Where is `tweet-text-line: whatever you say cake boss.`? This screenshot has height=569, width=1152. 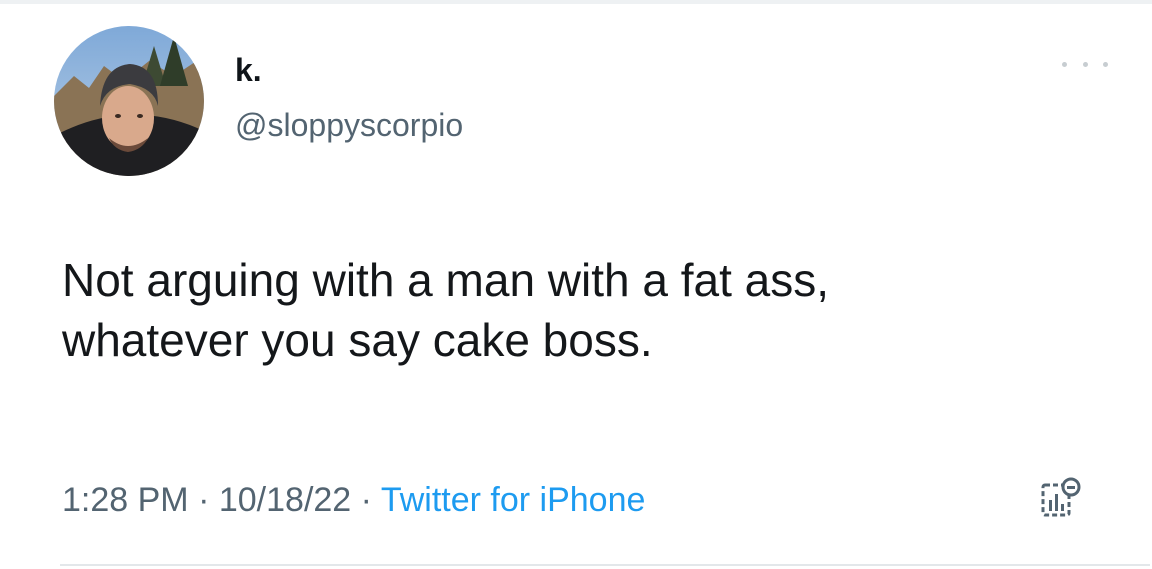
tweet-text-line: whatever you say cake boss. is located at coordinates (357, 340).